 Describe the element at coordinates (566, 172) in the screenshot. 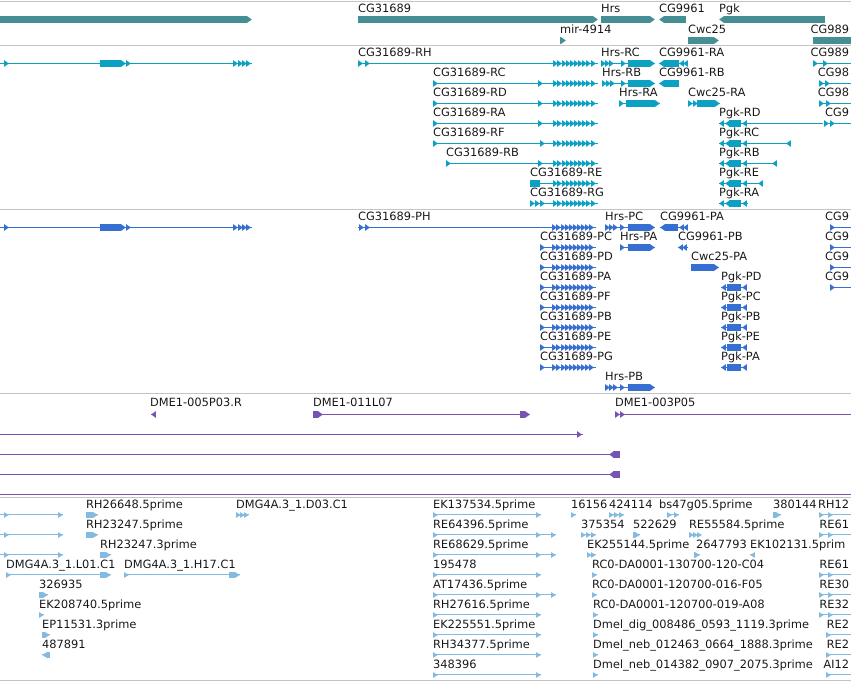

I see `feature-label: CG31689-RE` at that location.